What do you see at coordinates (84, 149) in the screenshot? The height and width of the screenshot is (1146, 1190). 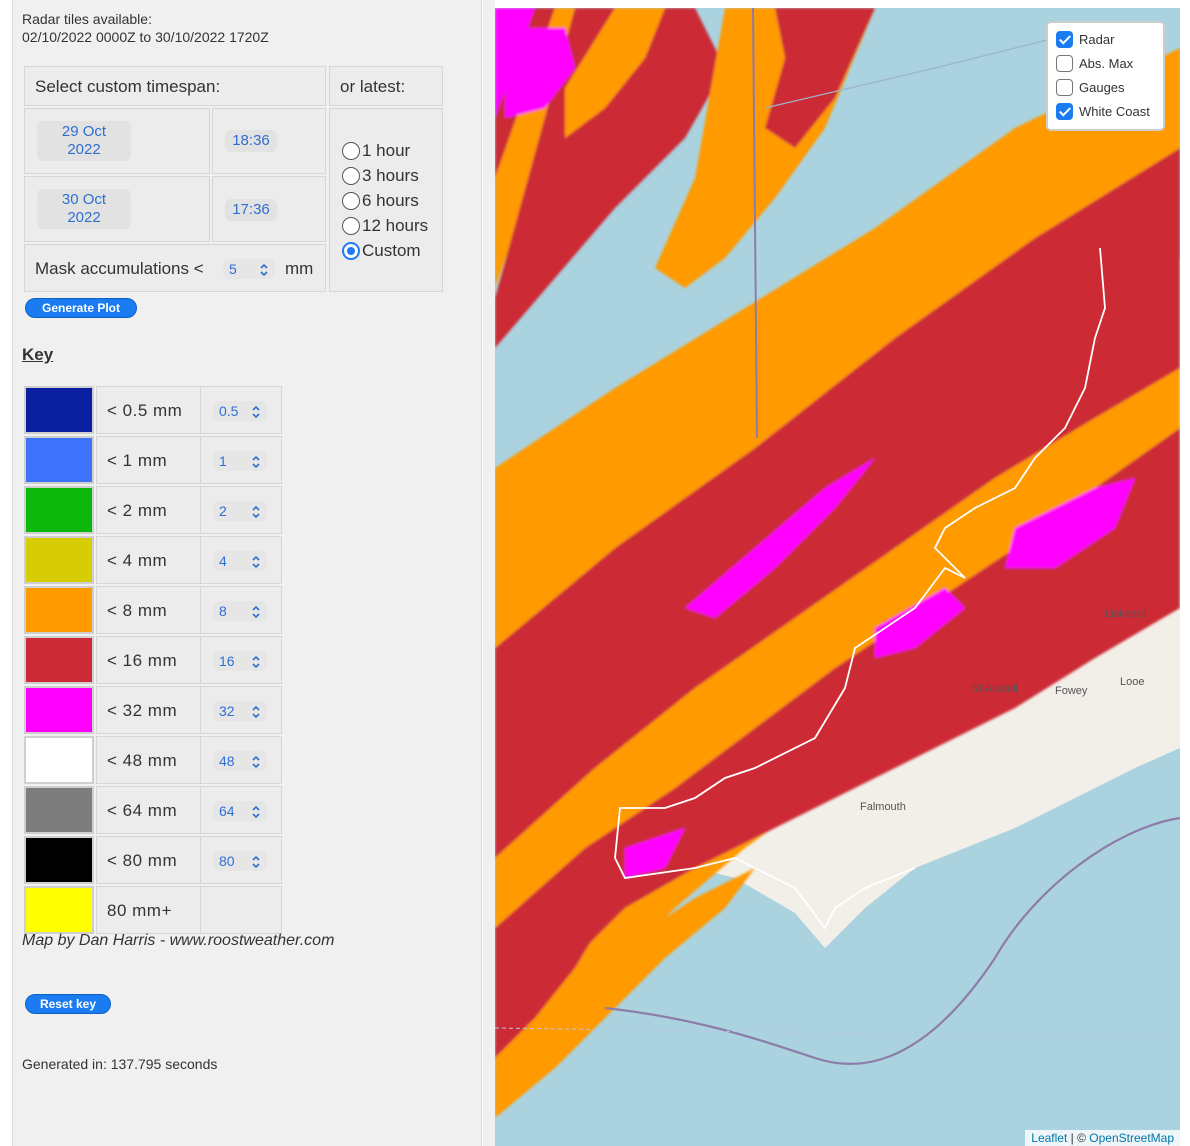 I see `start-date-year: 2022` at bounding box center [84, 149].